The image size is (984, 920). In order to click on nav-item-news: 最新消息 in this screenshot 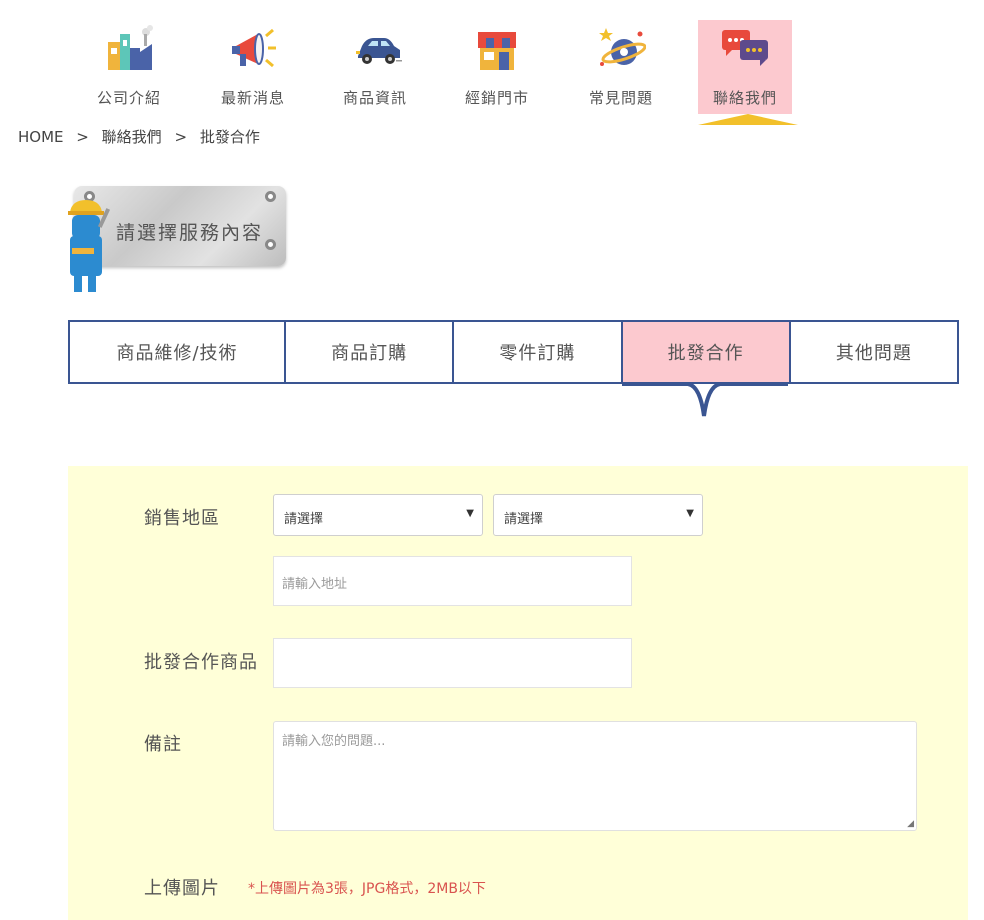, I will do `click(253, 67)`.